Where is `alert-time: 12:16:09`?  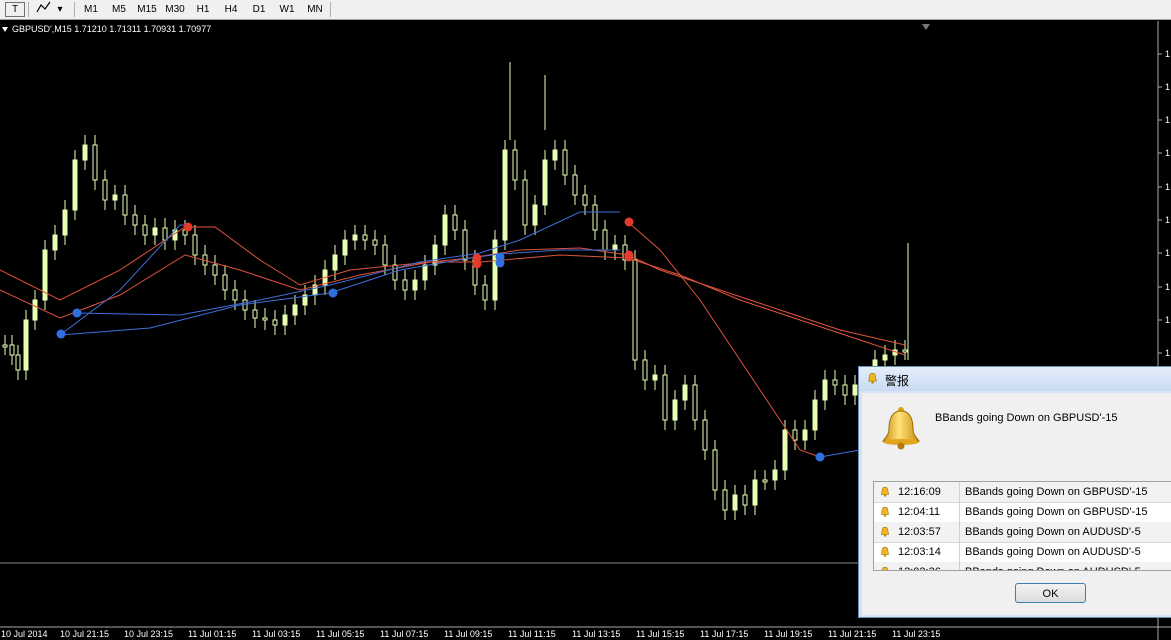 alert-time: 12:16:09 is located at coordinates (919, 492).